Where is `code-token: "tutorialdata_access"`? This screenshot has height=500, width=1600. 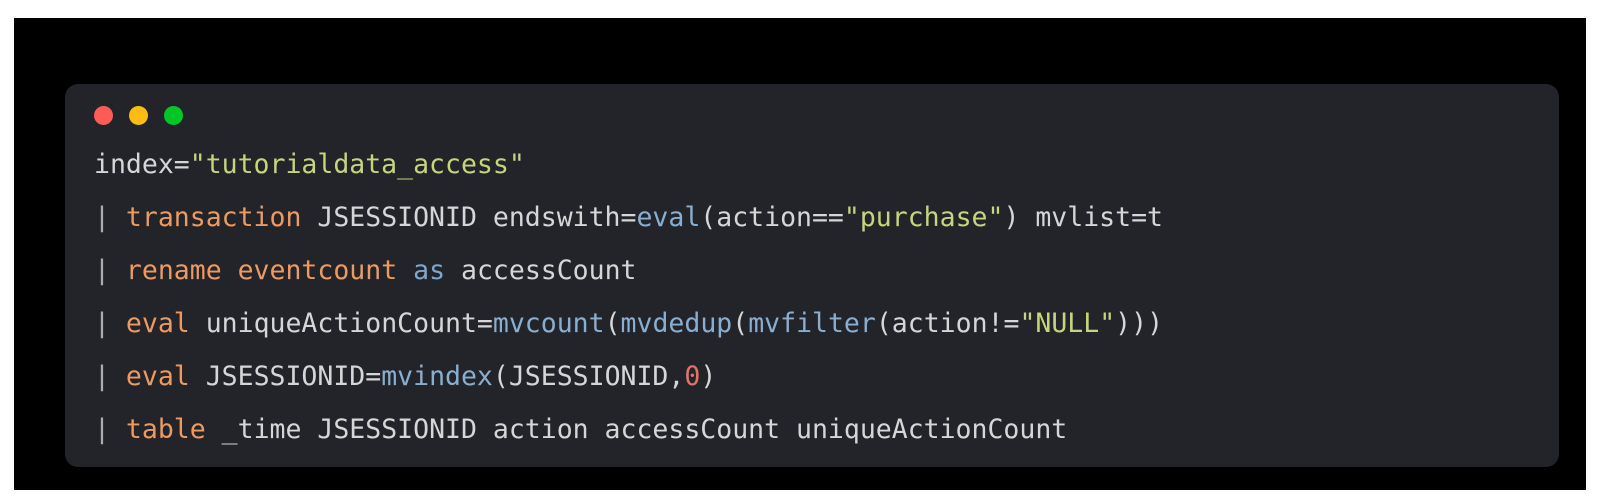
code-token: "tutorialdata_access" is located at coordinates (357, 164).